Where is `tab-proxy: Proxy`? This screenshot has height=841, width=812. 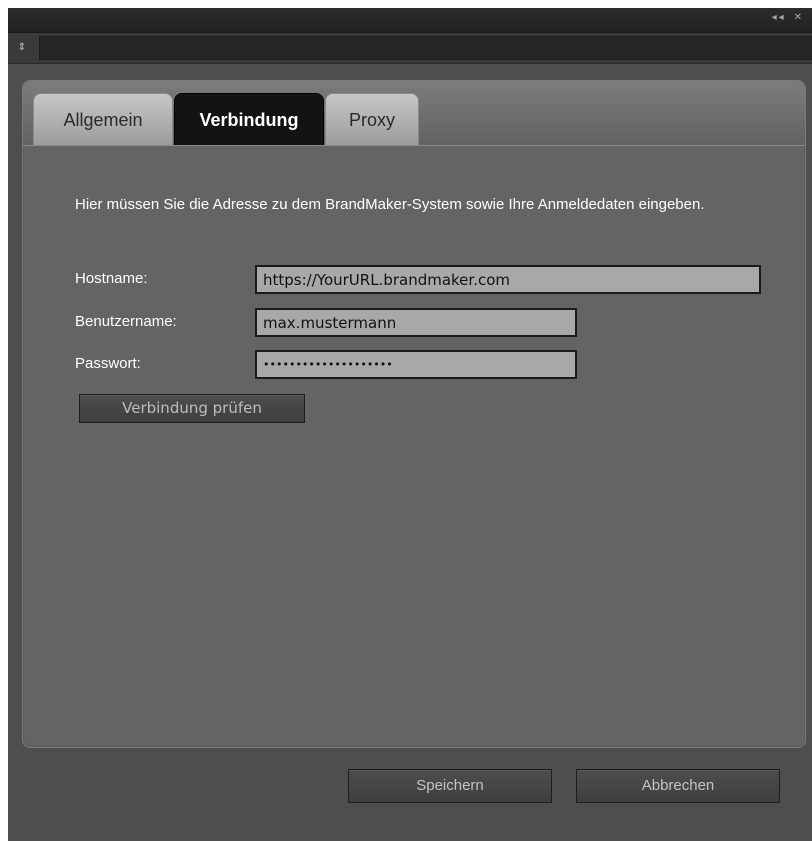 tab-proxy: Proxy is located at coordinates (372, 119).